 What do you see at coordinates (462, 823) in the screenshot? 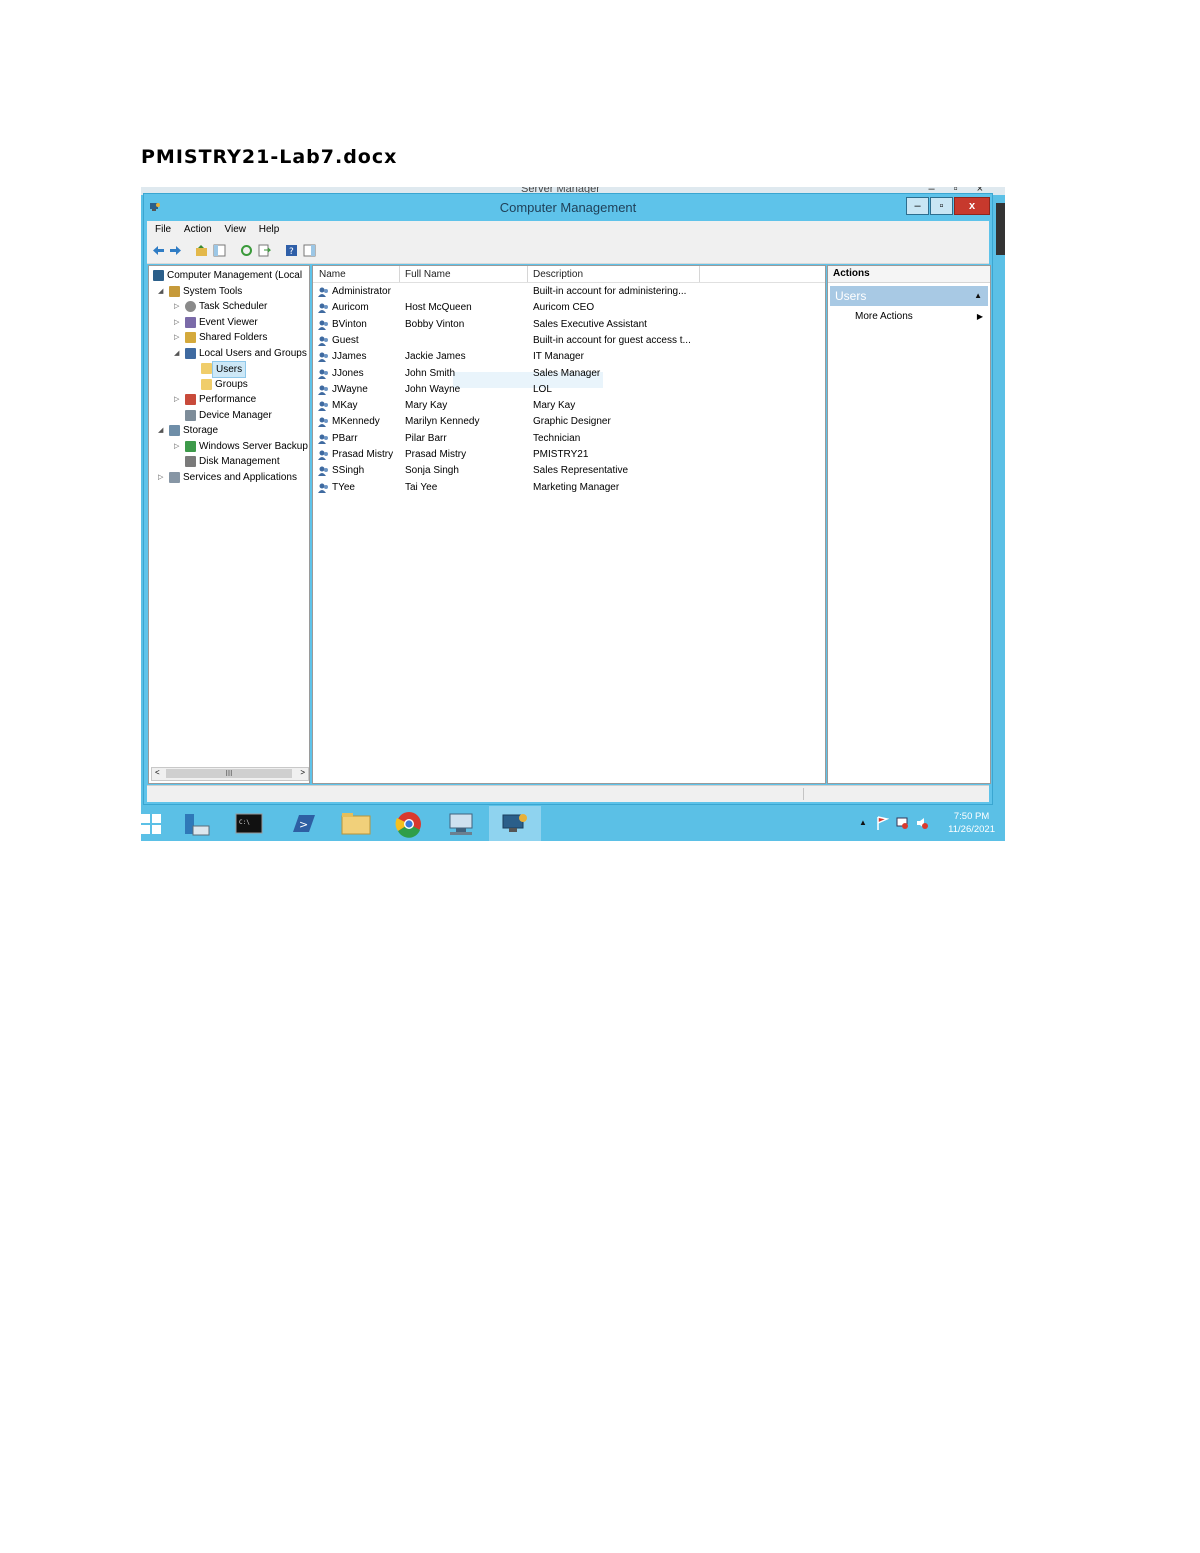
I see `taskbar-network` at bounding box center [462, 823].